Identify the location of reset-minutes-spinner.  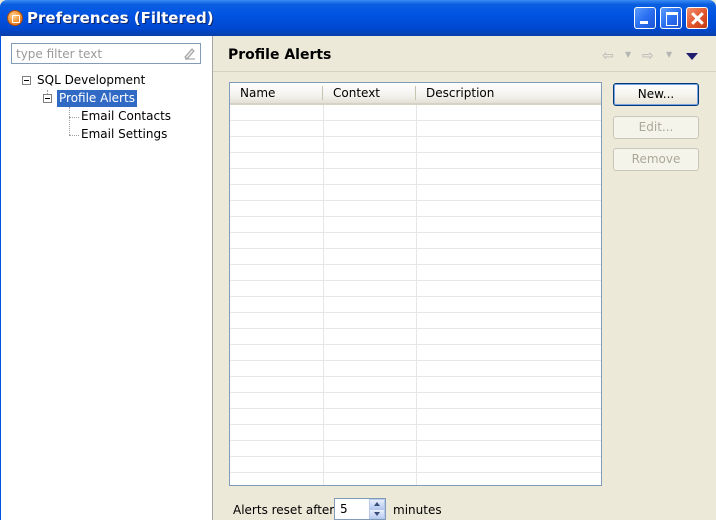
(360, 509).